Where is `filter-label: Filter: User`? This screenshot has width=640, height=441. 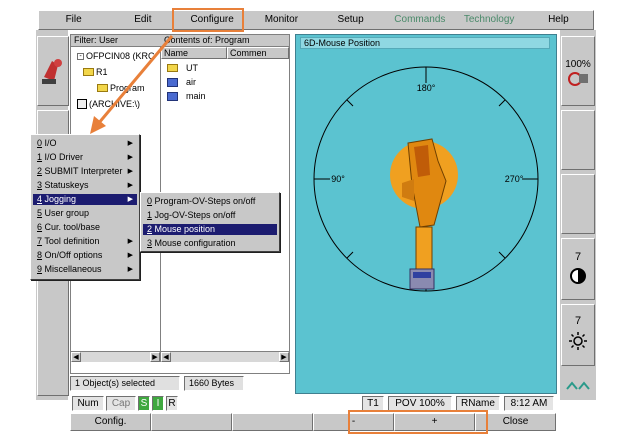
filter-label: Filter: User is located at coordinates (116, 41).